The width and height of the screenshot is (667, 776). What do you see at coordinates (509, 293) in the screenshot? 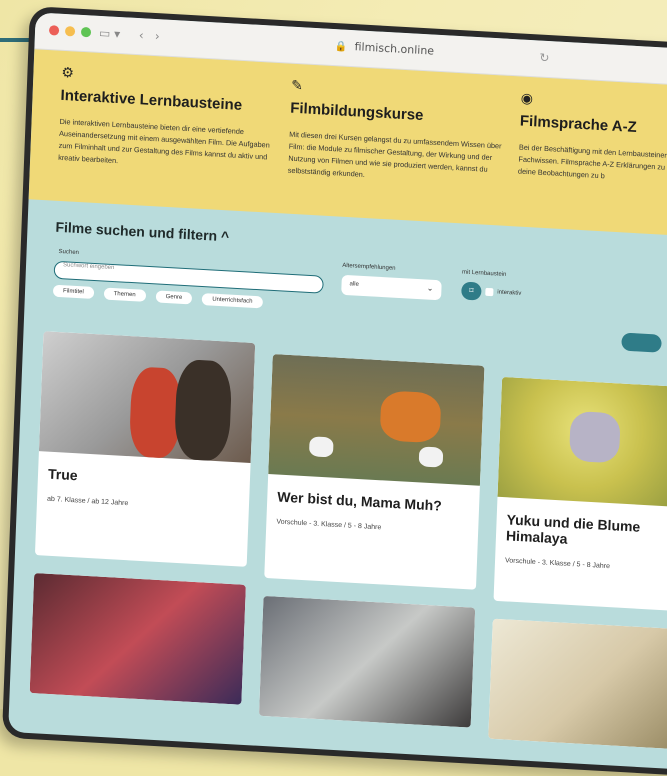
I see `interaktiv-label: interaktiv` at bounding box center [509, 293].